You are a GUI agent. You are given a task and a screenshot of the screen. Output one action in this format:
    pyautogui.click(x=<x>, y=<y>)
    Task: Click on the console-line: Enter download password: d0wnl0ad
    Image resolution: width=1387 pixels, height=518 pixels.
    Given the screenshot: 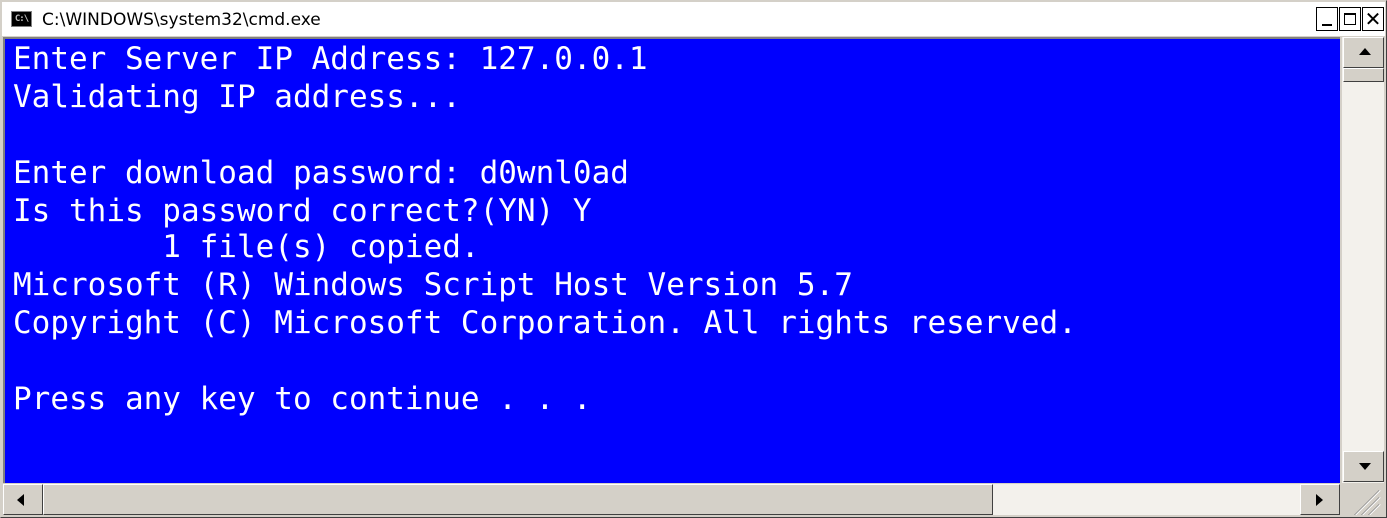 What is the action you would take?
    pyautogui.click(x=321, y=173)
    